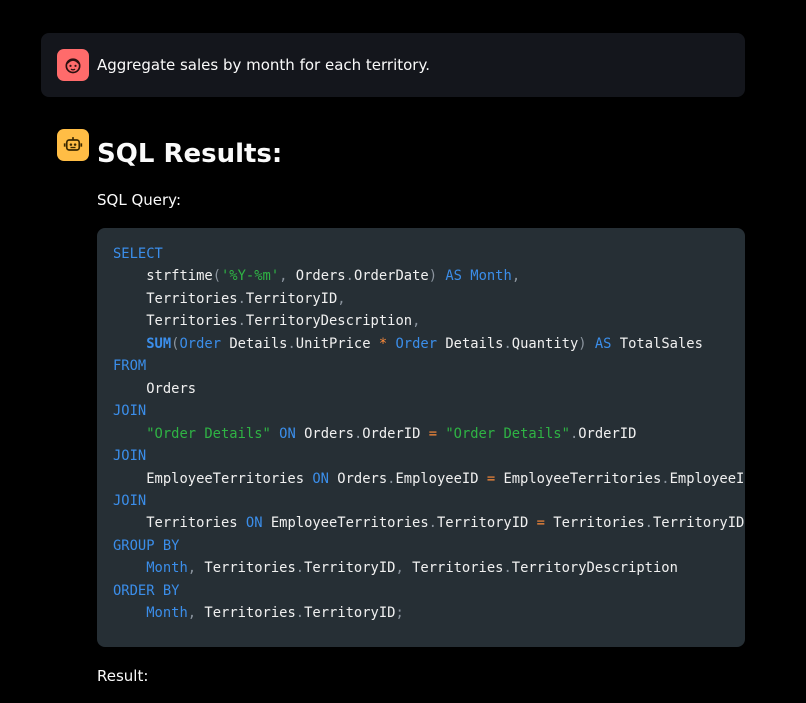 The width and height of the screenshot is (806, 703). Describe the element at coordinates (429, 299) in the screenshot. I see `code-line: Territories.TerritoryID,` at that location.